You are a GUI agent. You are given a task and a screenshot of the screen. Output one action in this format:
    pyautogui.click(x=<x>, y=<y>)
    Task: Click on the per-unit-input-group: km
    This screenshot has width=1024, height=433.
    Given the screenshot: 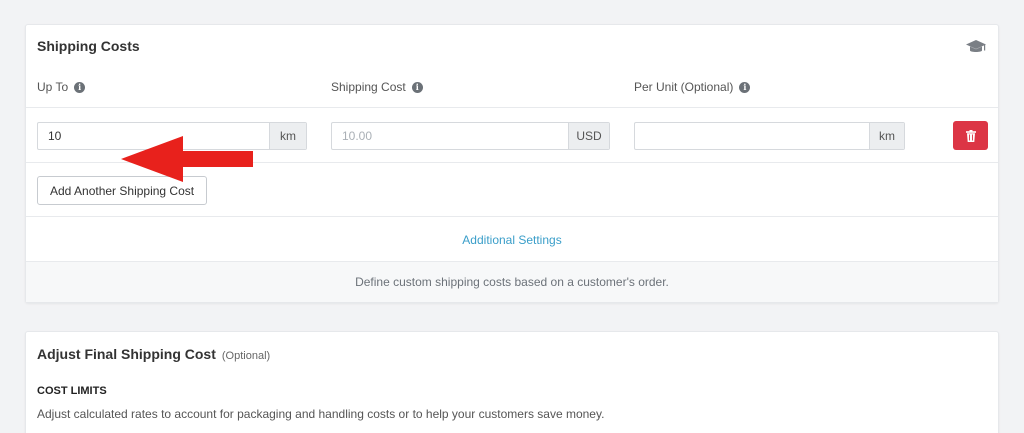 What is the action you would take?
    pyautogui.click(x=769, y=136)
    